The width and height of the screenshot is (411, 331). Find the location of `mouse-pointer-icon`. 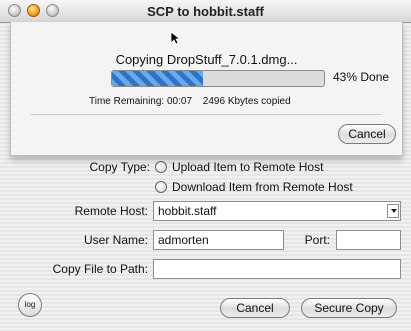

mouse-pointer-icon is located at coordinates (175, 38).